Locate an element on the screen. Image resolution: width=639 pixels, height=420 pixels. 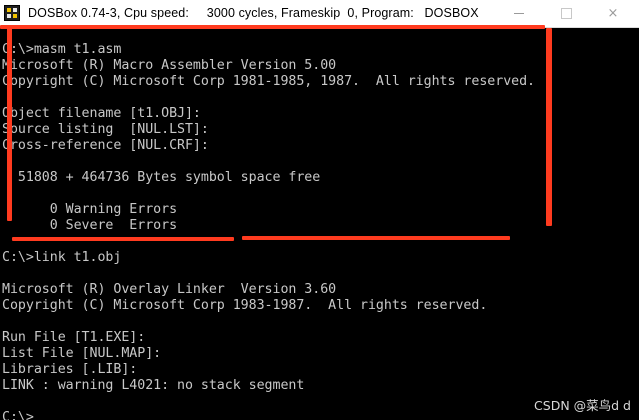
console-line: List File [NUL.MAP]: is located at coordinates (82, 353).